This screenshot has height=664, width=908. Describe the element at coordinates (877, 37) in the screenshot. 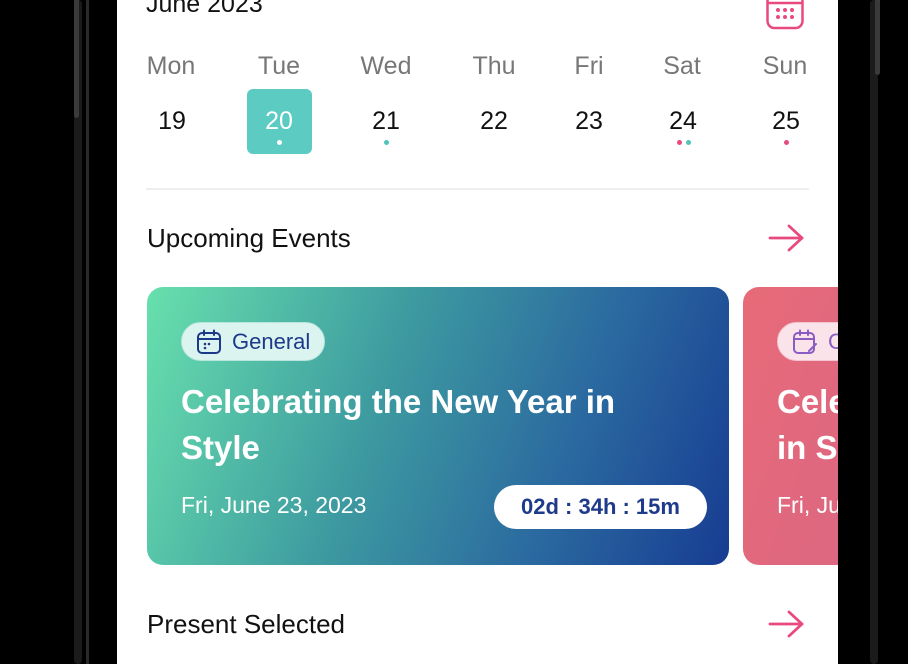

I see `device-side-button-right` at that location.